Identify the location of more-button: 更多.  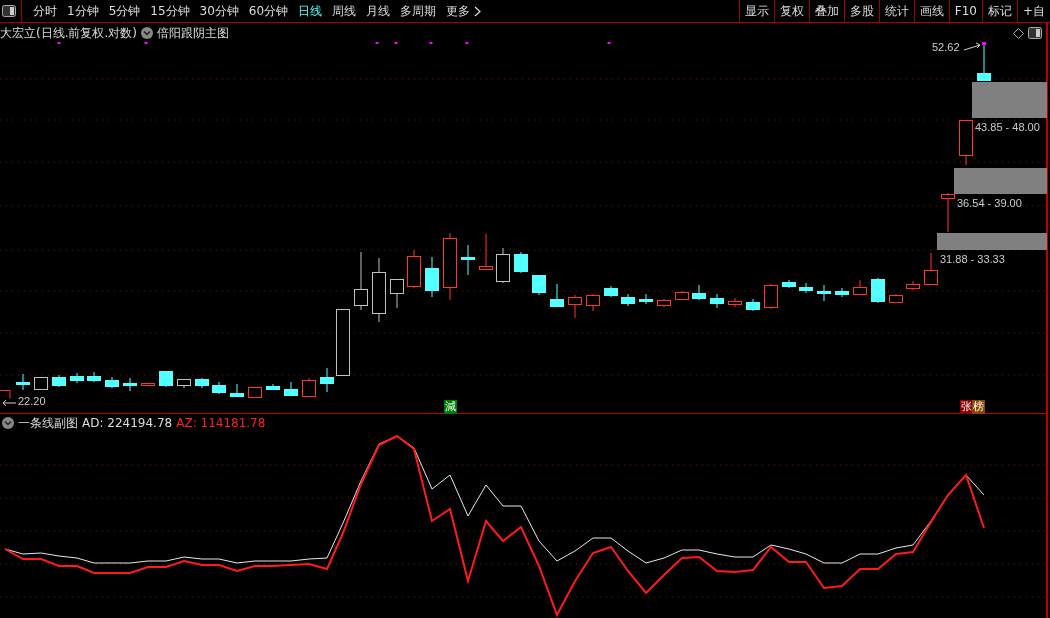
(464, 11).